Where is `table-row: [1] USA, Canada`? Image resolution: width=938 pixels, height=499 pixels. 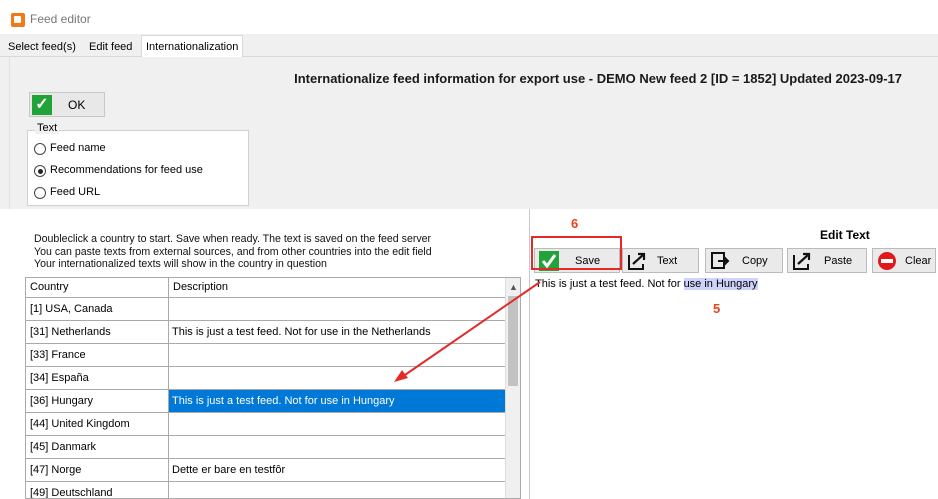
table-row: [1] USA, Canada is located at coordinates (266, 309).